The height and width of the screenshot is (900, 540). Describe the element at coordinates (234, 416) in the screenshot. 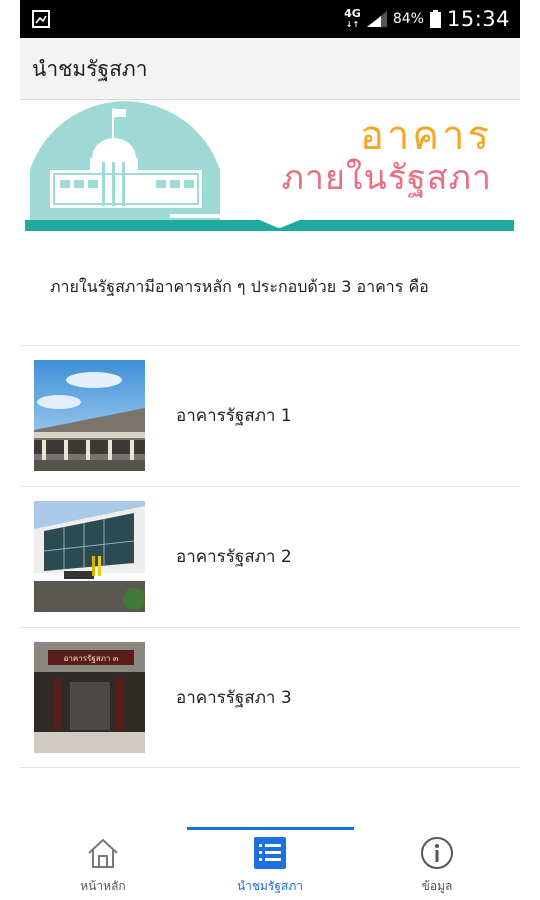

I see `building-1-label: อาคารรัฐสภา 1` at that location.